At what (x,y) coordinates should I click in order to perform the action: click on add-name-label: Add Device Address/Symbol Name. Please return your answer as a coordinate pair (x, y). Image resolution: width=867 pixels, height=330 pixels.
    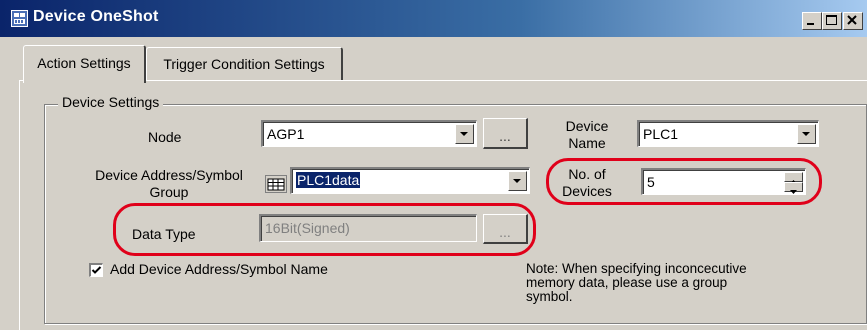
    Looking at the image, I should click on (219, 269).